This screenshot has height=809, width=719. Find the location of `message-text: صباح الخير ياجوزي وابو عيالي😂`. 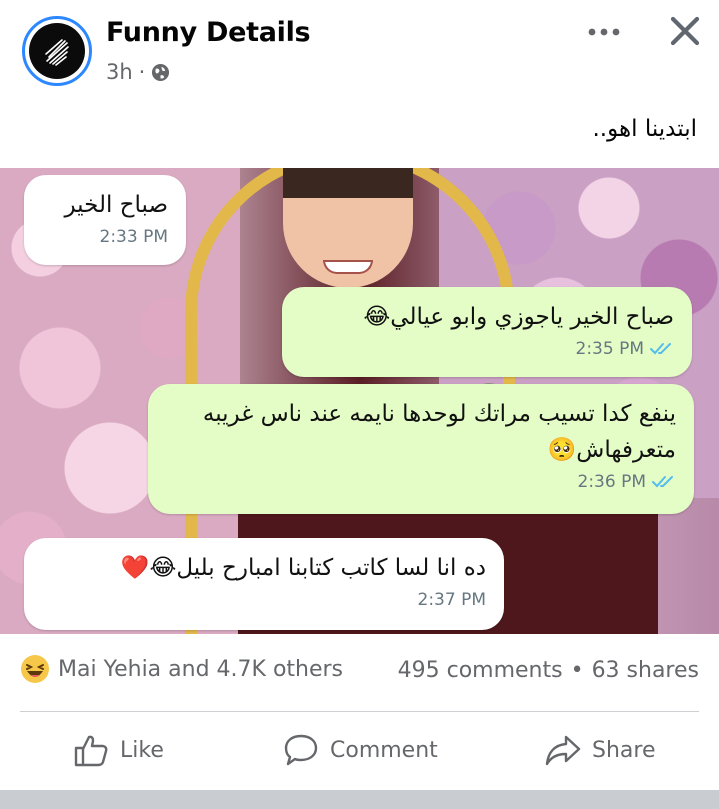

message-text: صباح الخير ياجوزي وابو عيالي😂 is located at coordinates (518, 317).